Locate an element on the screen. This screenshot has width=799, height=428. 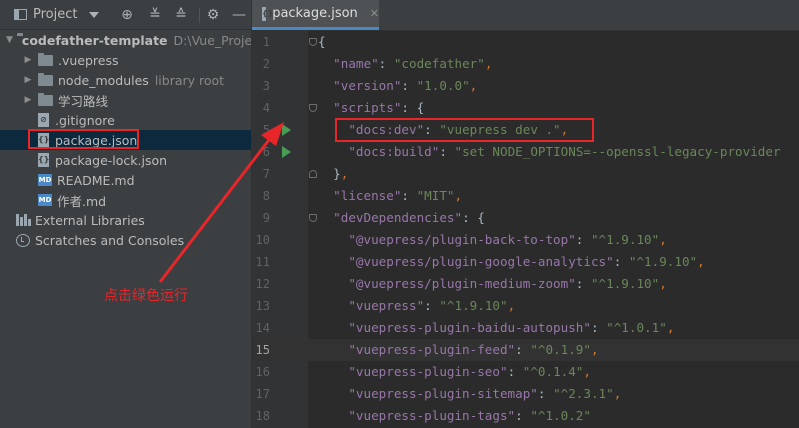
code-line: 8 "license": "MIT", is located at coordinates (525, 196).